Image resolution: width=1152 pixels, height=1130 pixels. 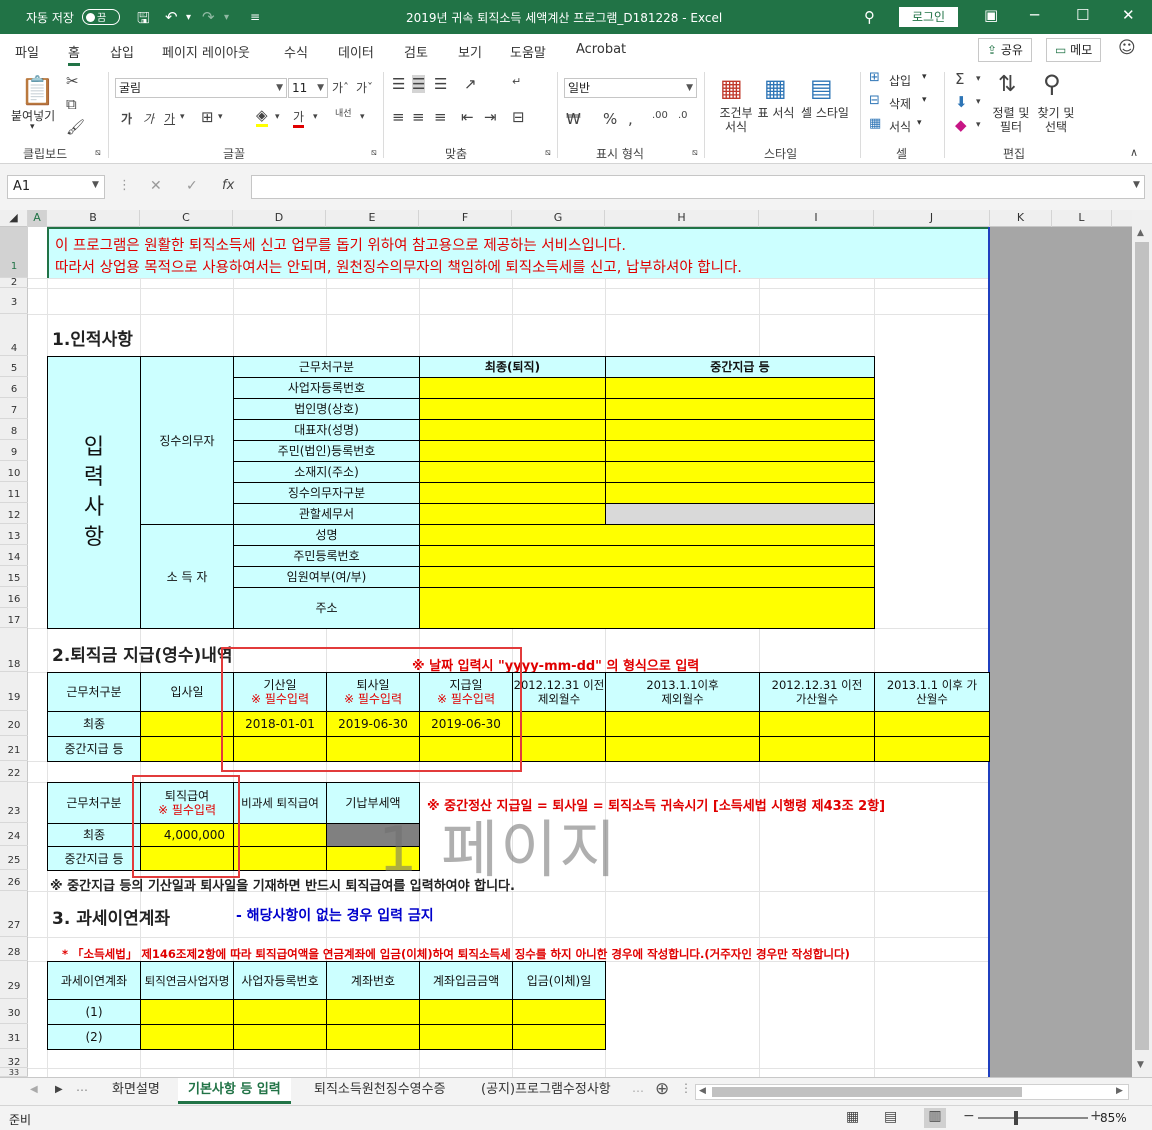 I want to click on italic-button: 가, so click(x=148, y=118).